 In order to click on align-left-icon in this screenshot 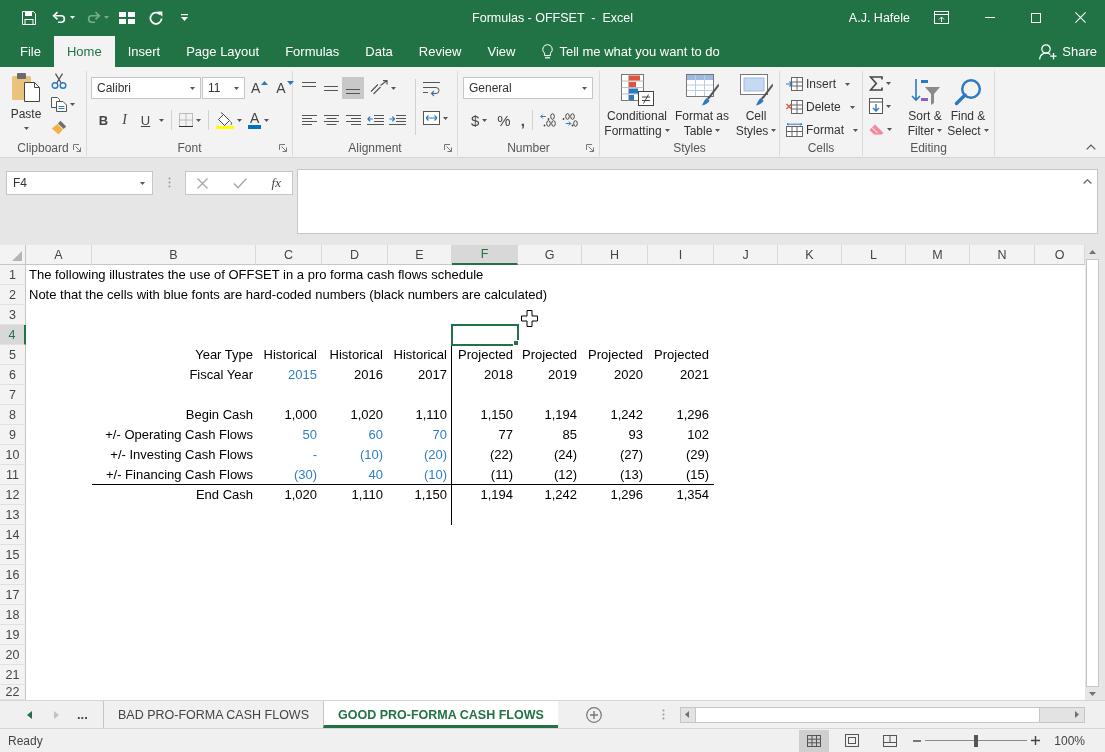, I will do `click(309, 120)`.